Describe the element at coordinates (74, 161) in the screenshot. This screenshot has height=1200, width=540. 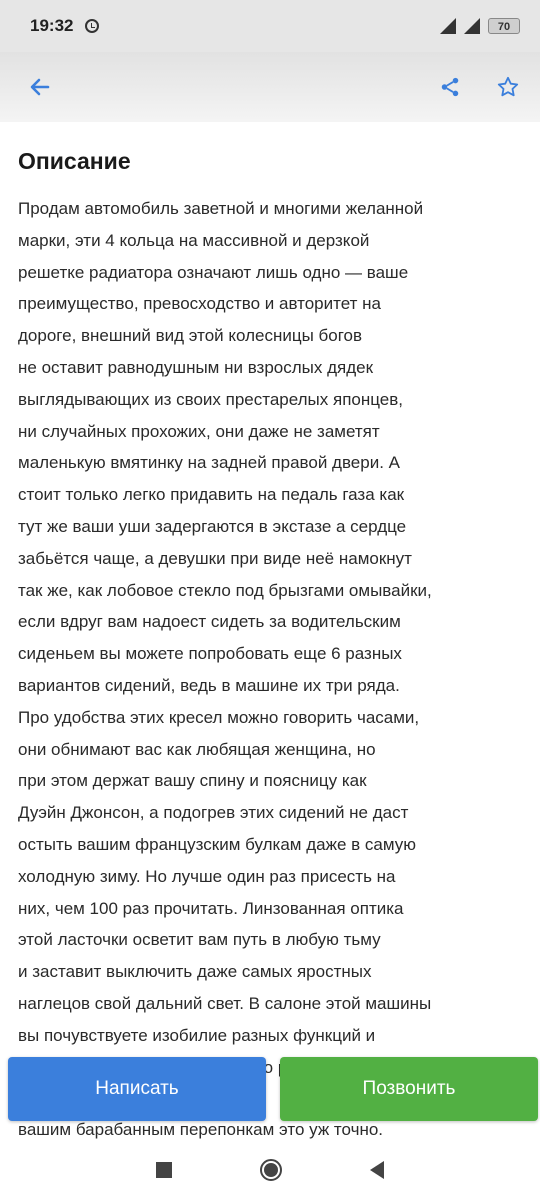
I see `section-title: Описание` at that location.